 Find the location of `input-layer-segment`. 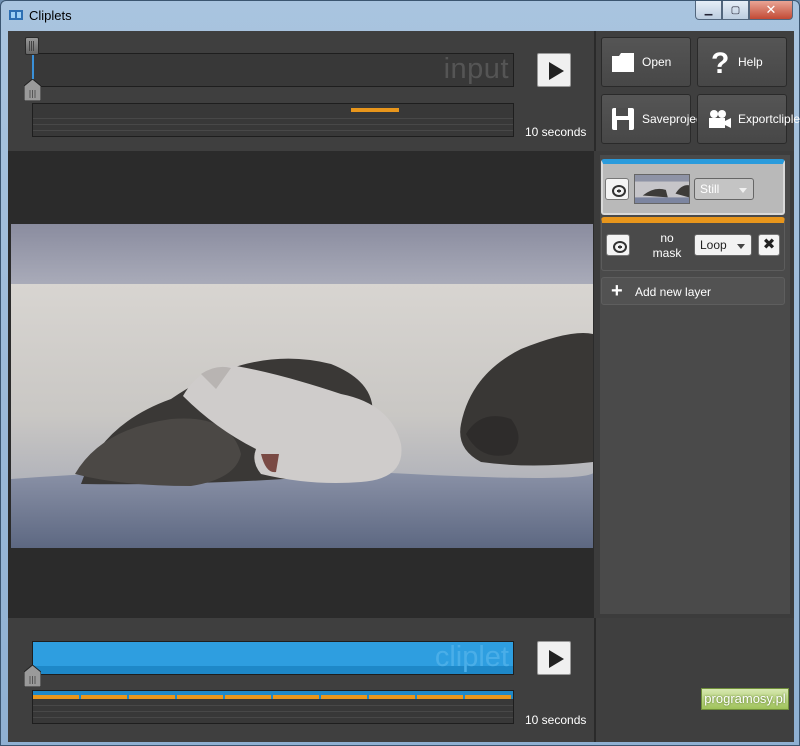

input-layer-segment is located at coordinates (375, 110).